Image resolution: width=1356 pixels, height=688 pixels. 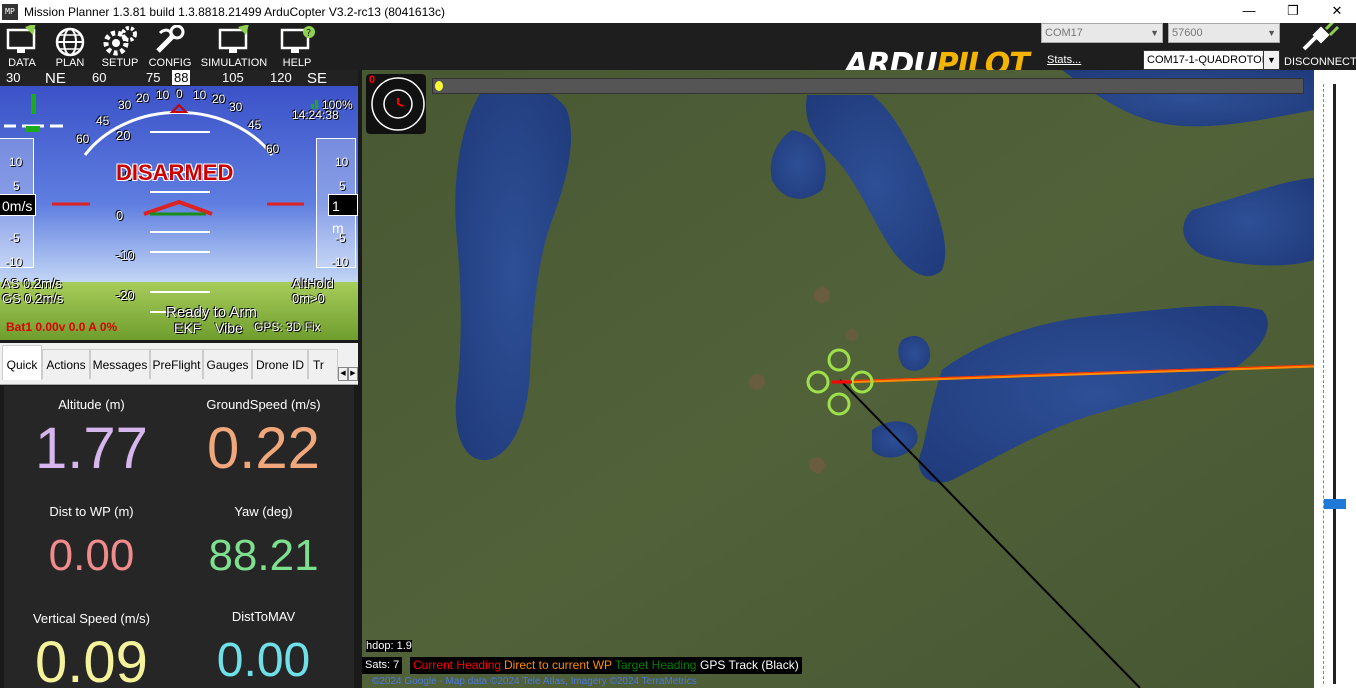 I want to click on tab-actions: Actions, so click(x=66, y=364).